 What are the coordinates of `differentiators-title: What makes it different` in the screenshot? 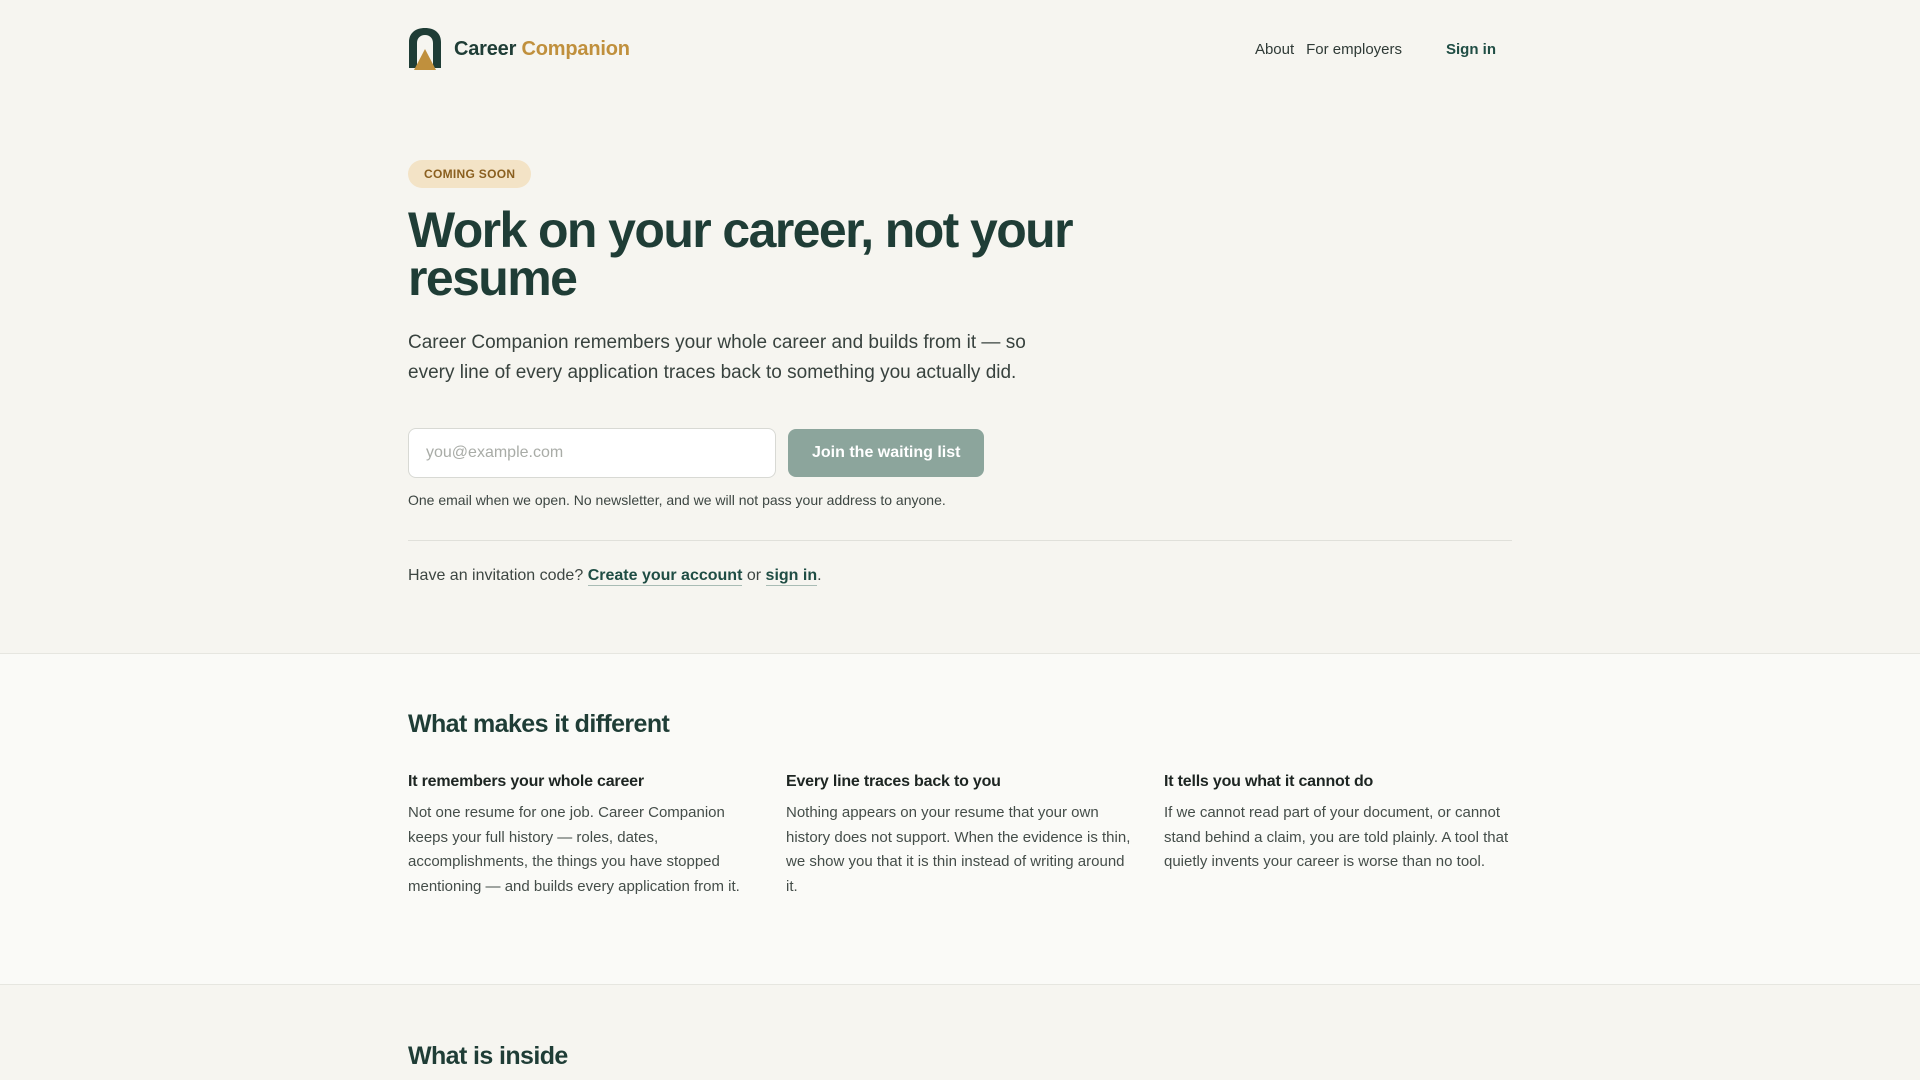 It's located at (539, 724).